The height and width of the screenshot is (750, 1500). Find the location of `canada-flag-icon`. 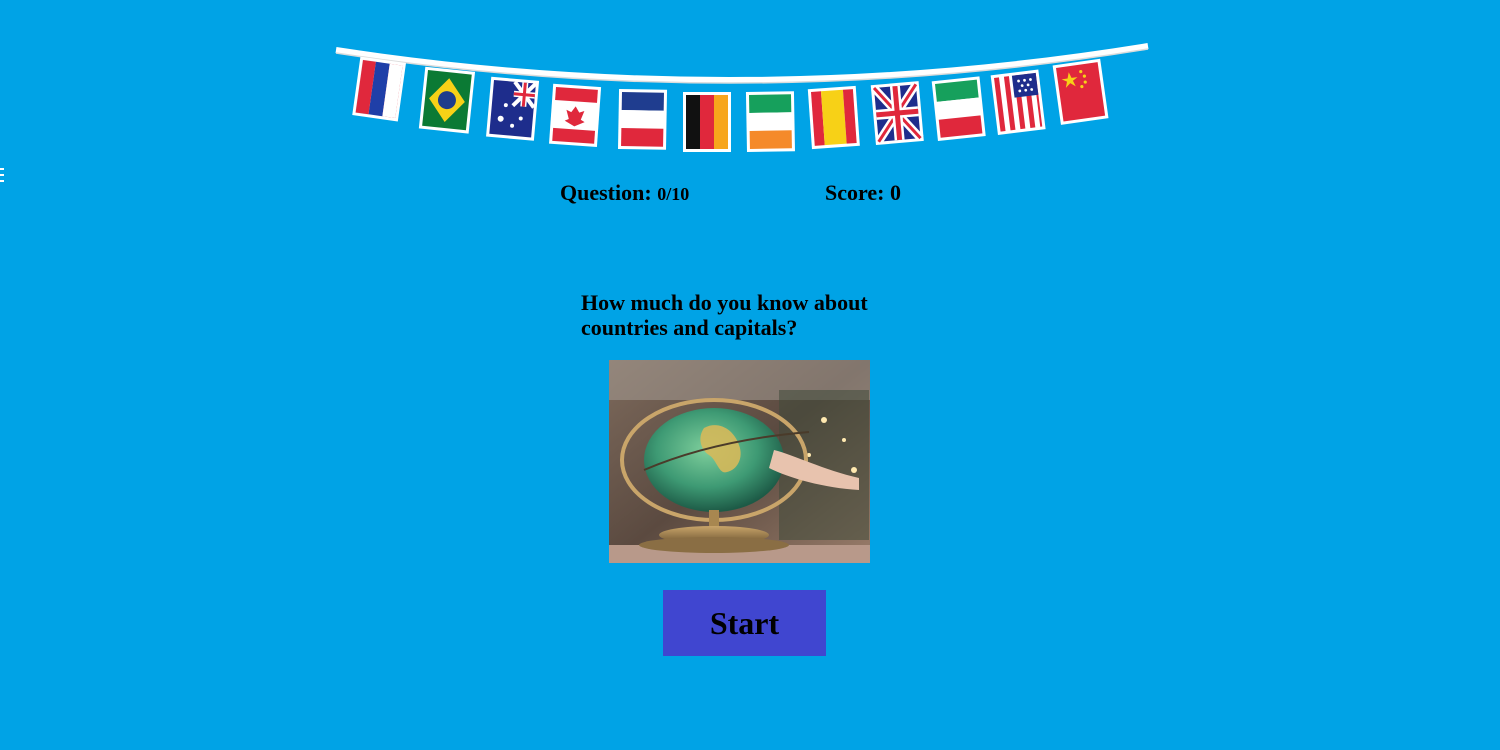

canada-flag-icon is located at coordinates (575, 115).